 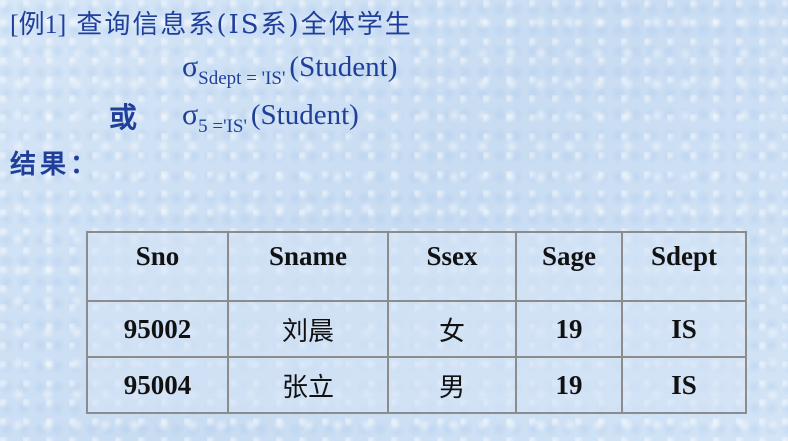 I want to click on cell-sname: 张立, so click(x=308, y=385).